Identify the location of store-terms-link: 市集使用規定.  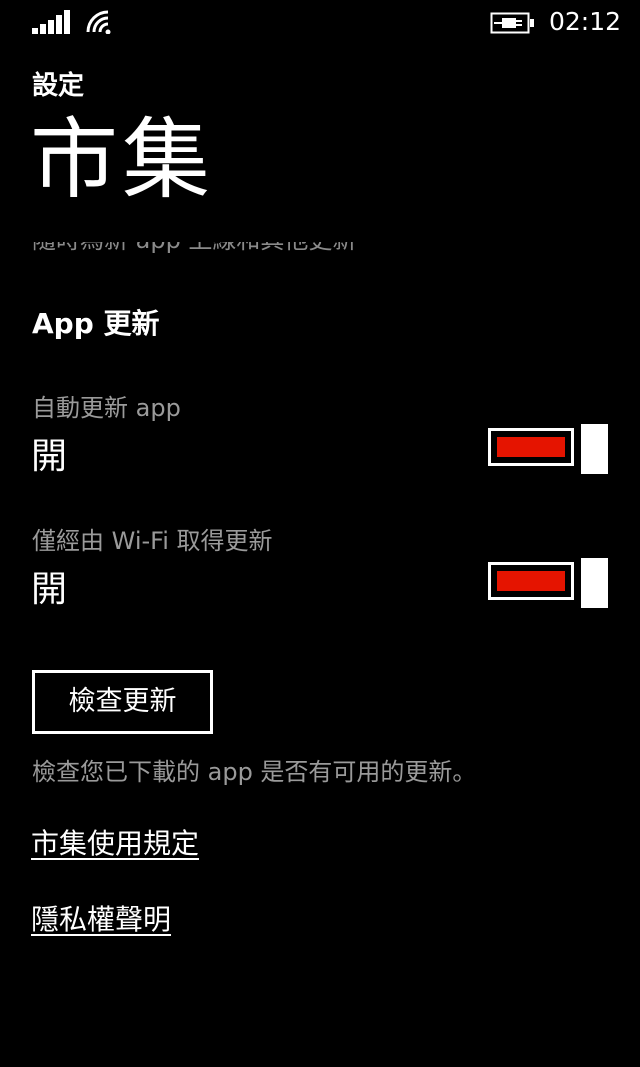
(115, 844).